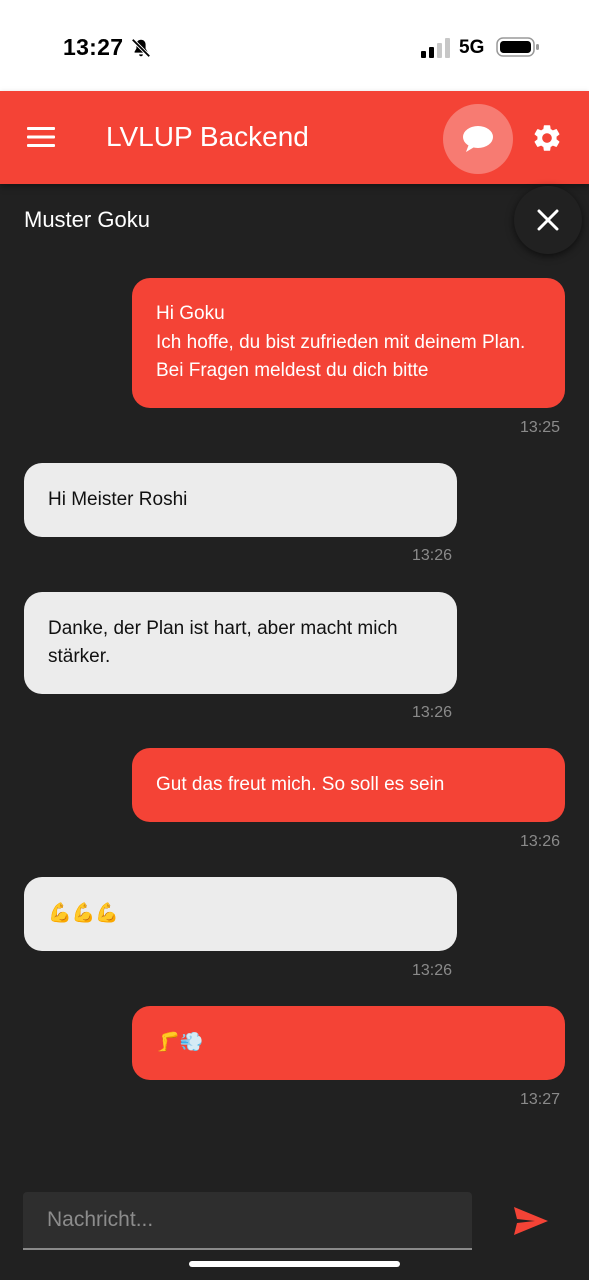 The width and height of the screenshot is (589, 1280). What do you see at coordinates (300, 784) in the screenshot?
I see `message-text: Gut das freut mich. So soll es sein` at bounding box center [300, 784].